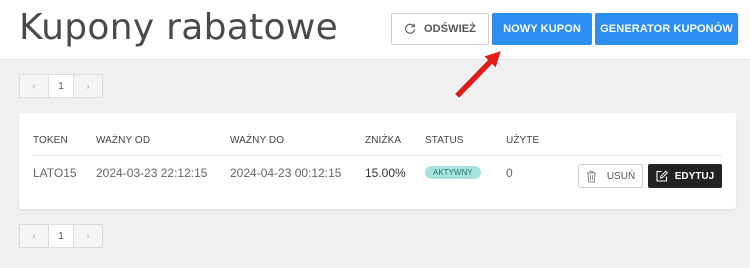 The height and width of the screenshot is (268, 750). Describe the element at coordinates (444, 140) in the screenshot. I see `column-header-status: STATUS` at that location.